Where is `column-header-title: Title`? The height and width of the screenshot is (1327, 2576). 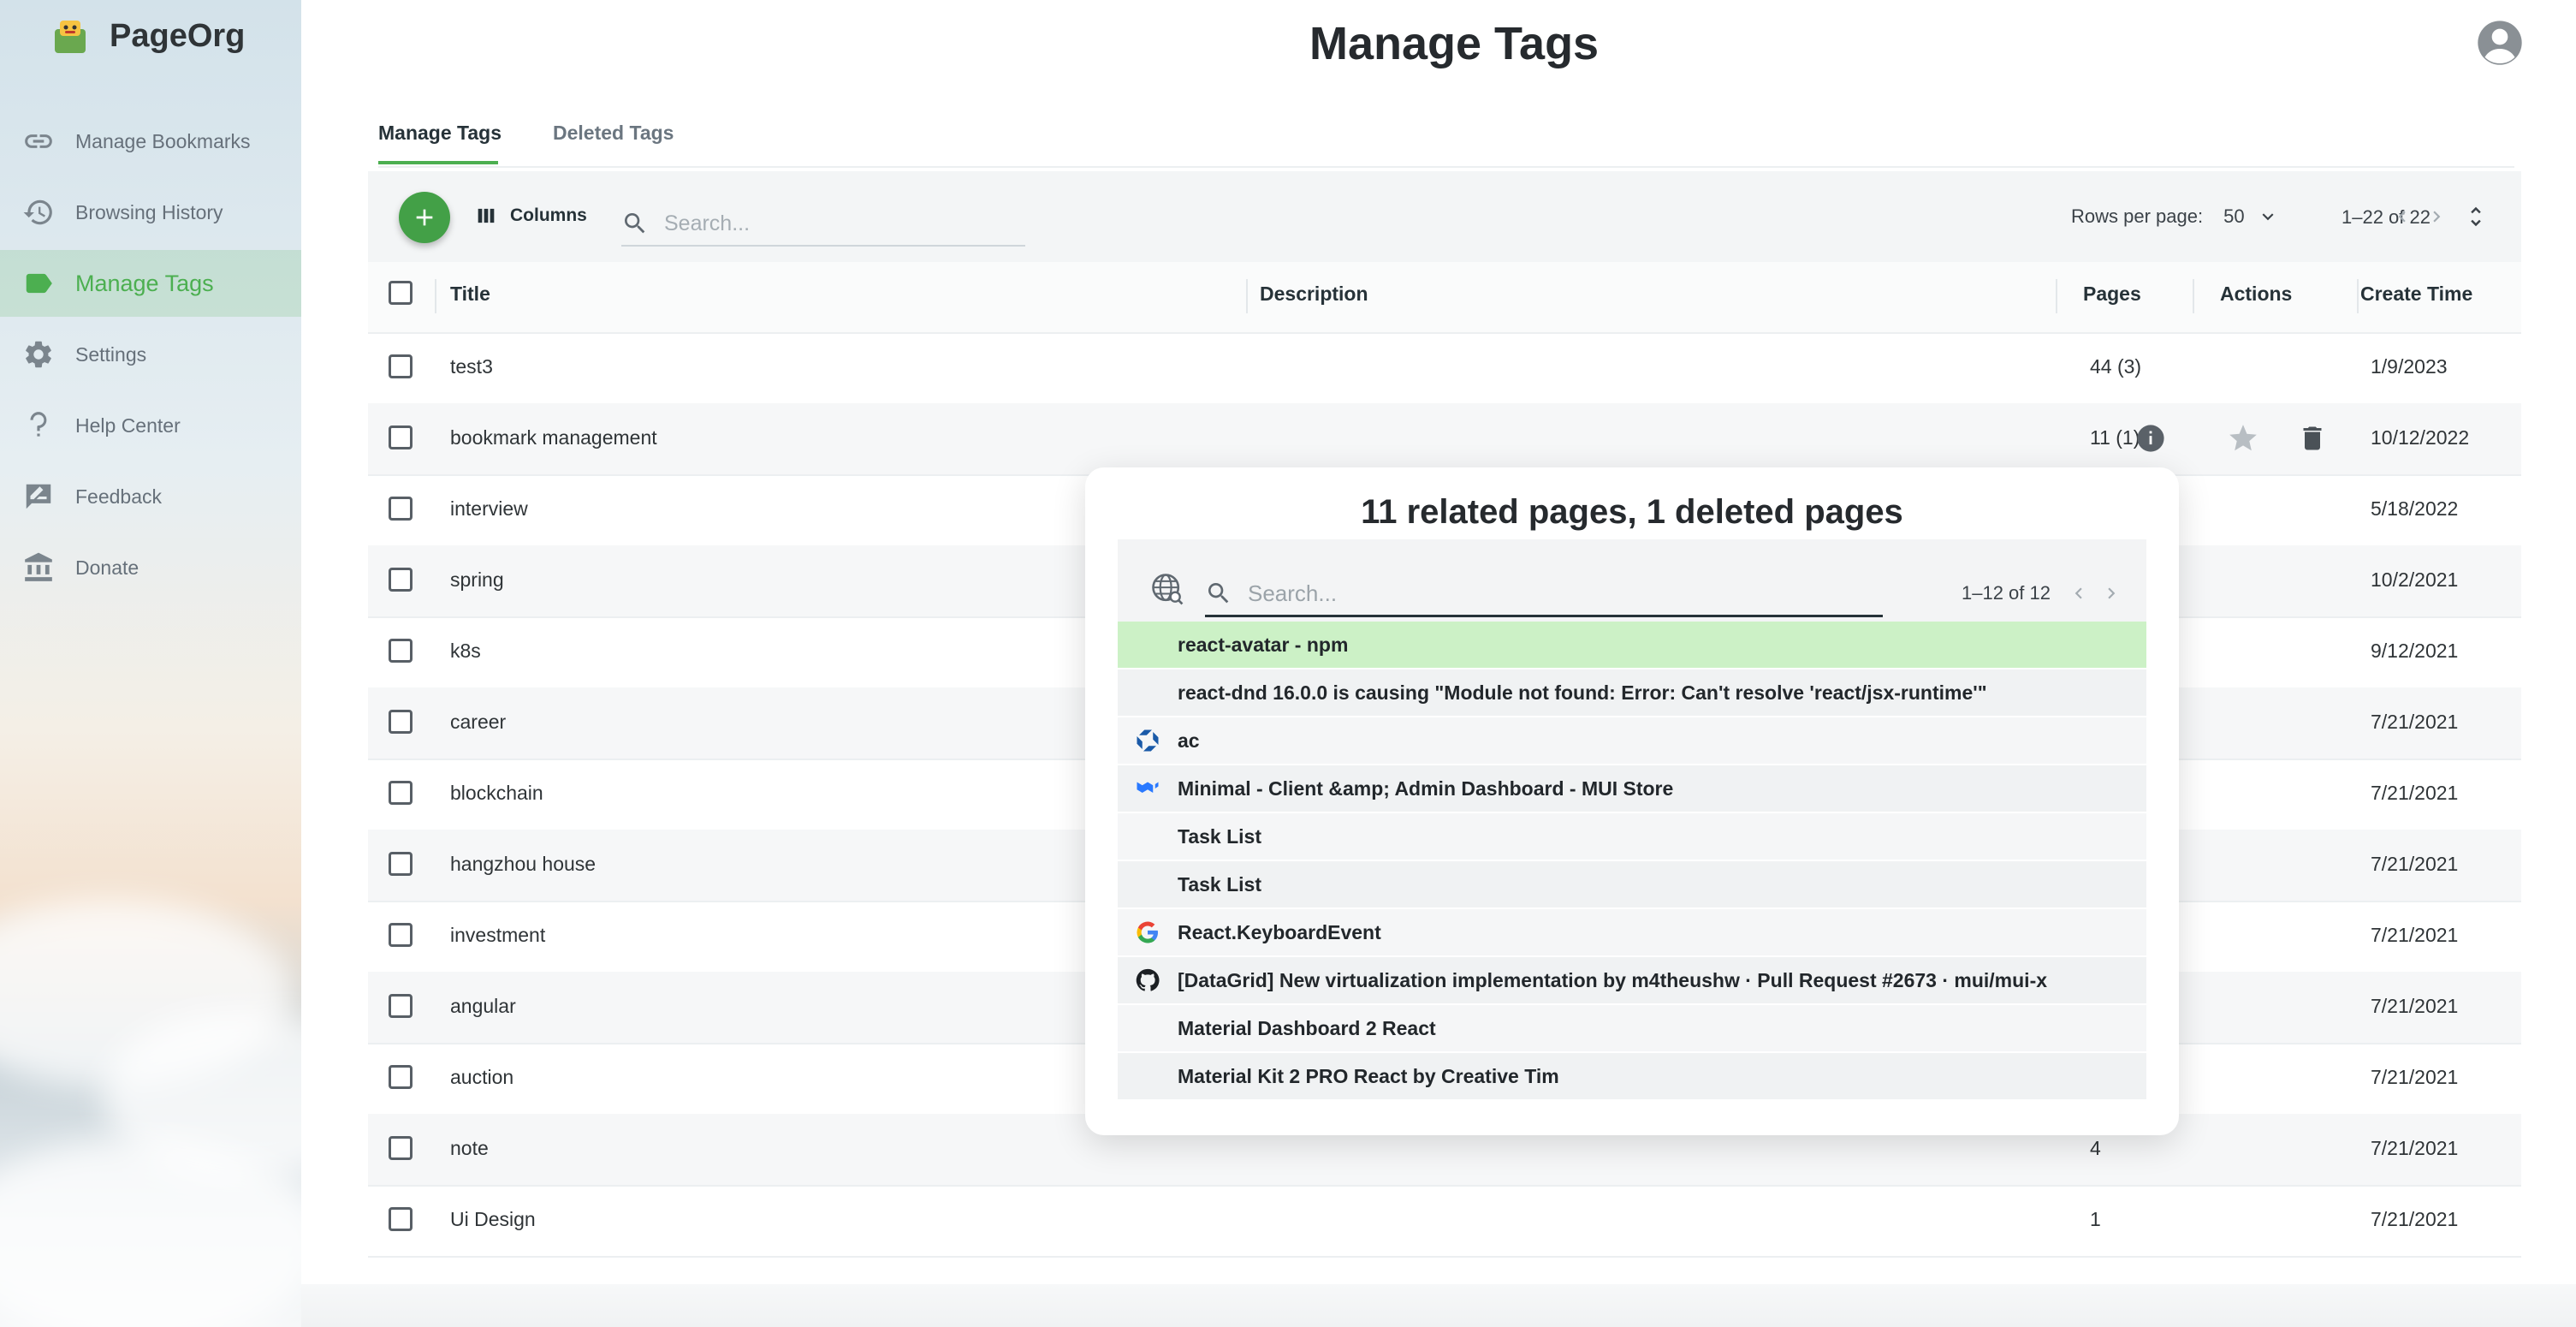 column-header-title: Title is located at coordinates (470, 294).